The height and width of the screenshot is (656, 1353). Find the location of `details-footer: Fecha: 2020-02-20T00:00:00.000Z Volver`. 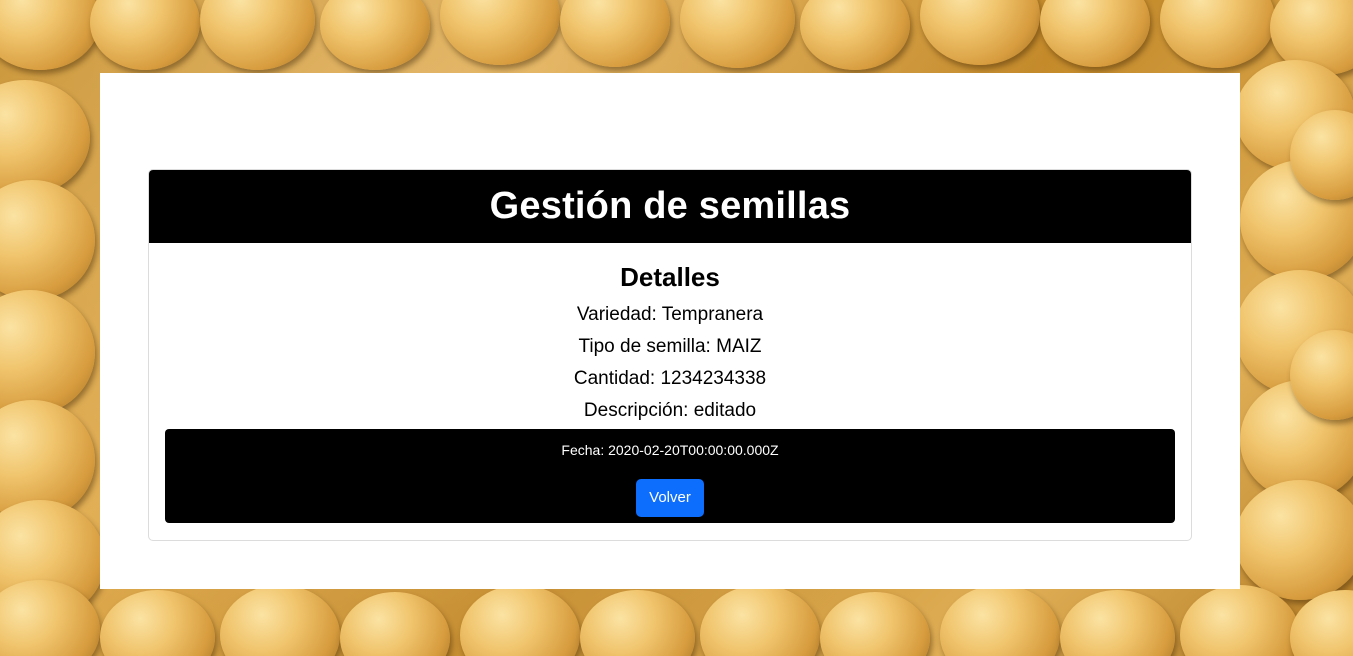

details-footer: Fecha: 2020-02-20T00:00:00.000Z Volver is located at coordinates (670, 476).